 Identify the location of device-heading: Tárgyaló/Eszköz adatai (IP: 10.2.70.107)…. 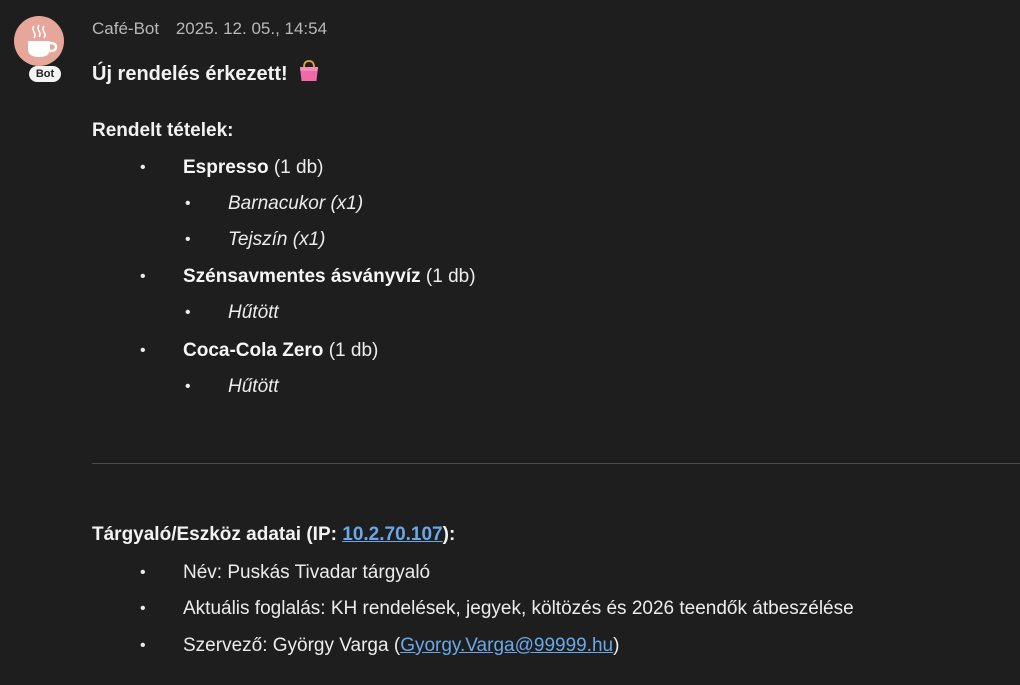
(273, 535).